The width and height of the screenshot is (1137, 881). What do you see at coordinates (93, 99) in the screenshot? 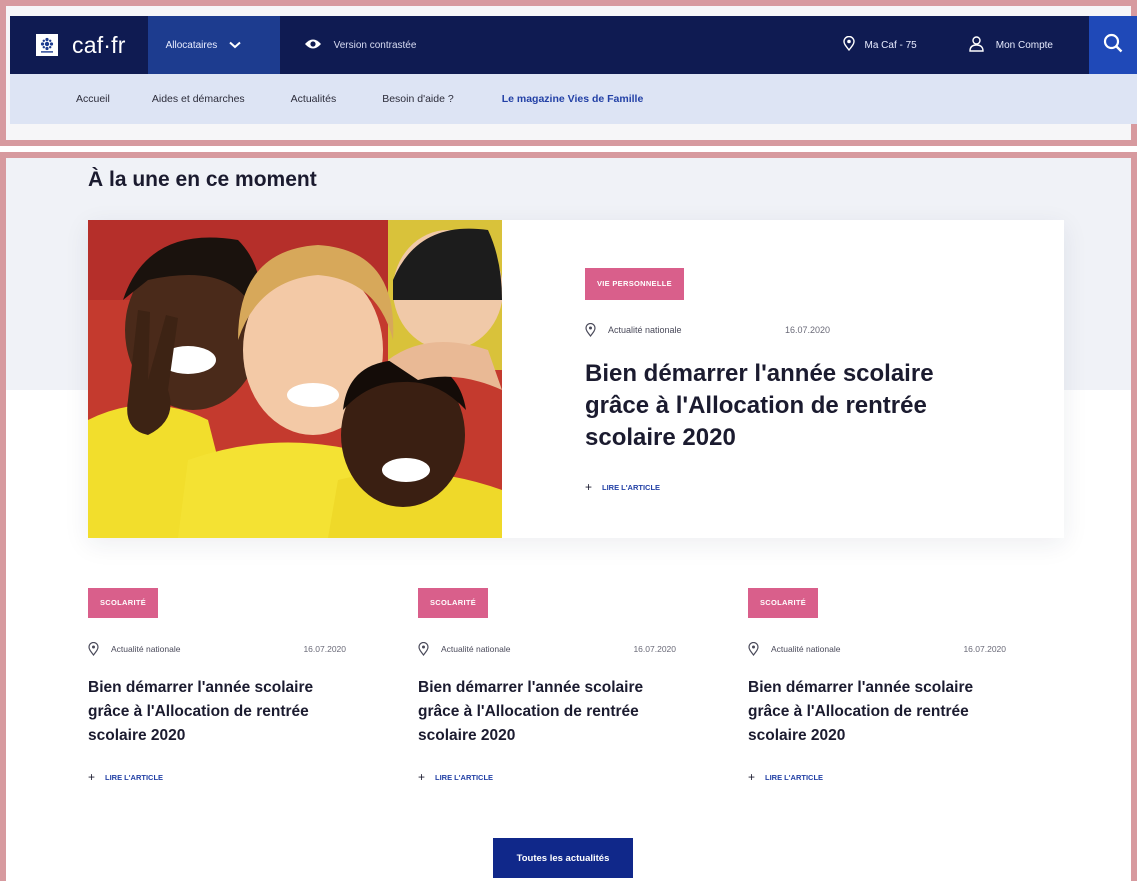
I see `nav-item-accueil: Accueil` at bounding box center [93, 99].